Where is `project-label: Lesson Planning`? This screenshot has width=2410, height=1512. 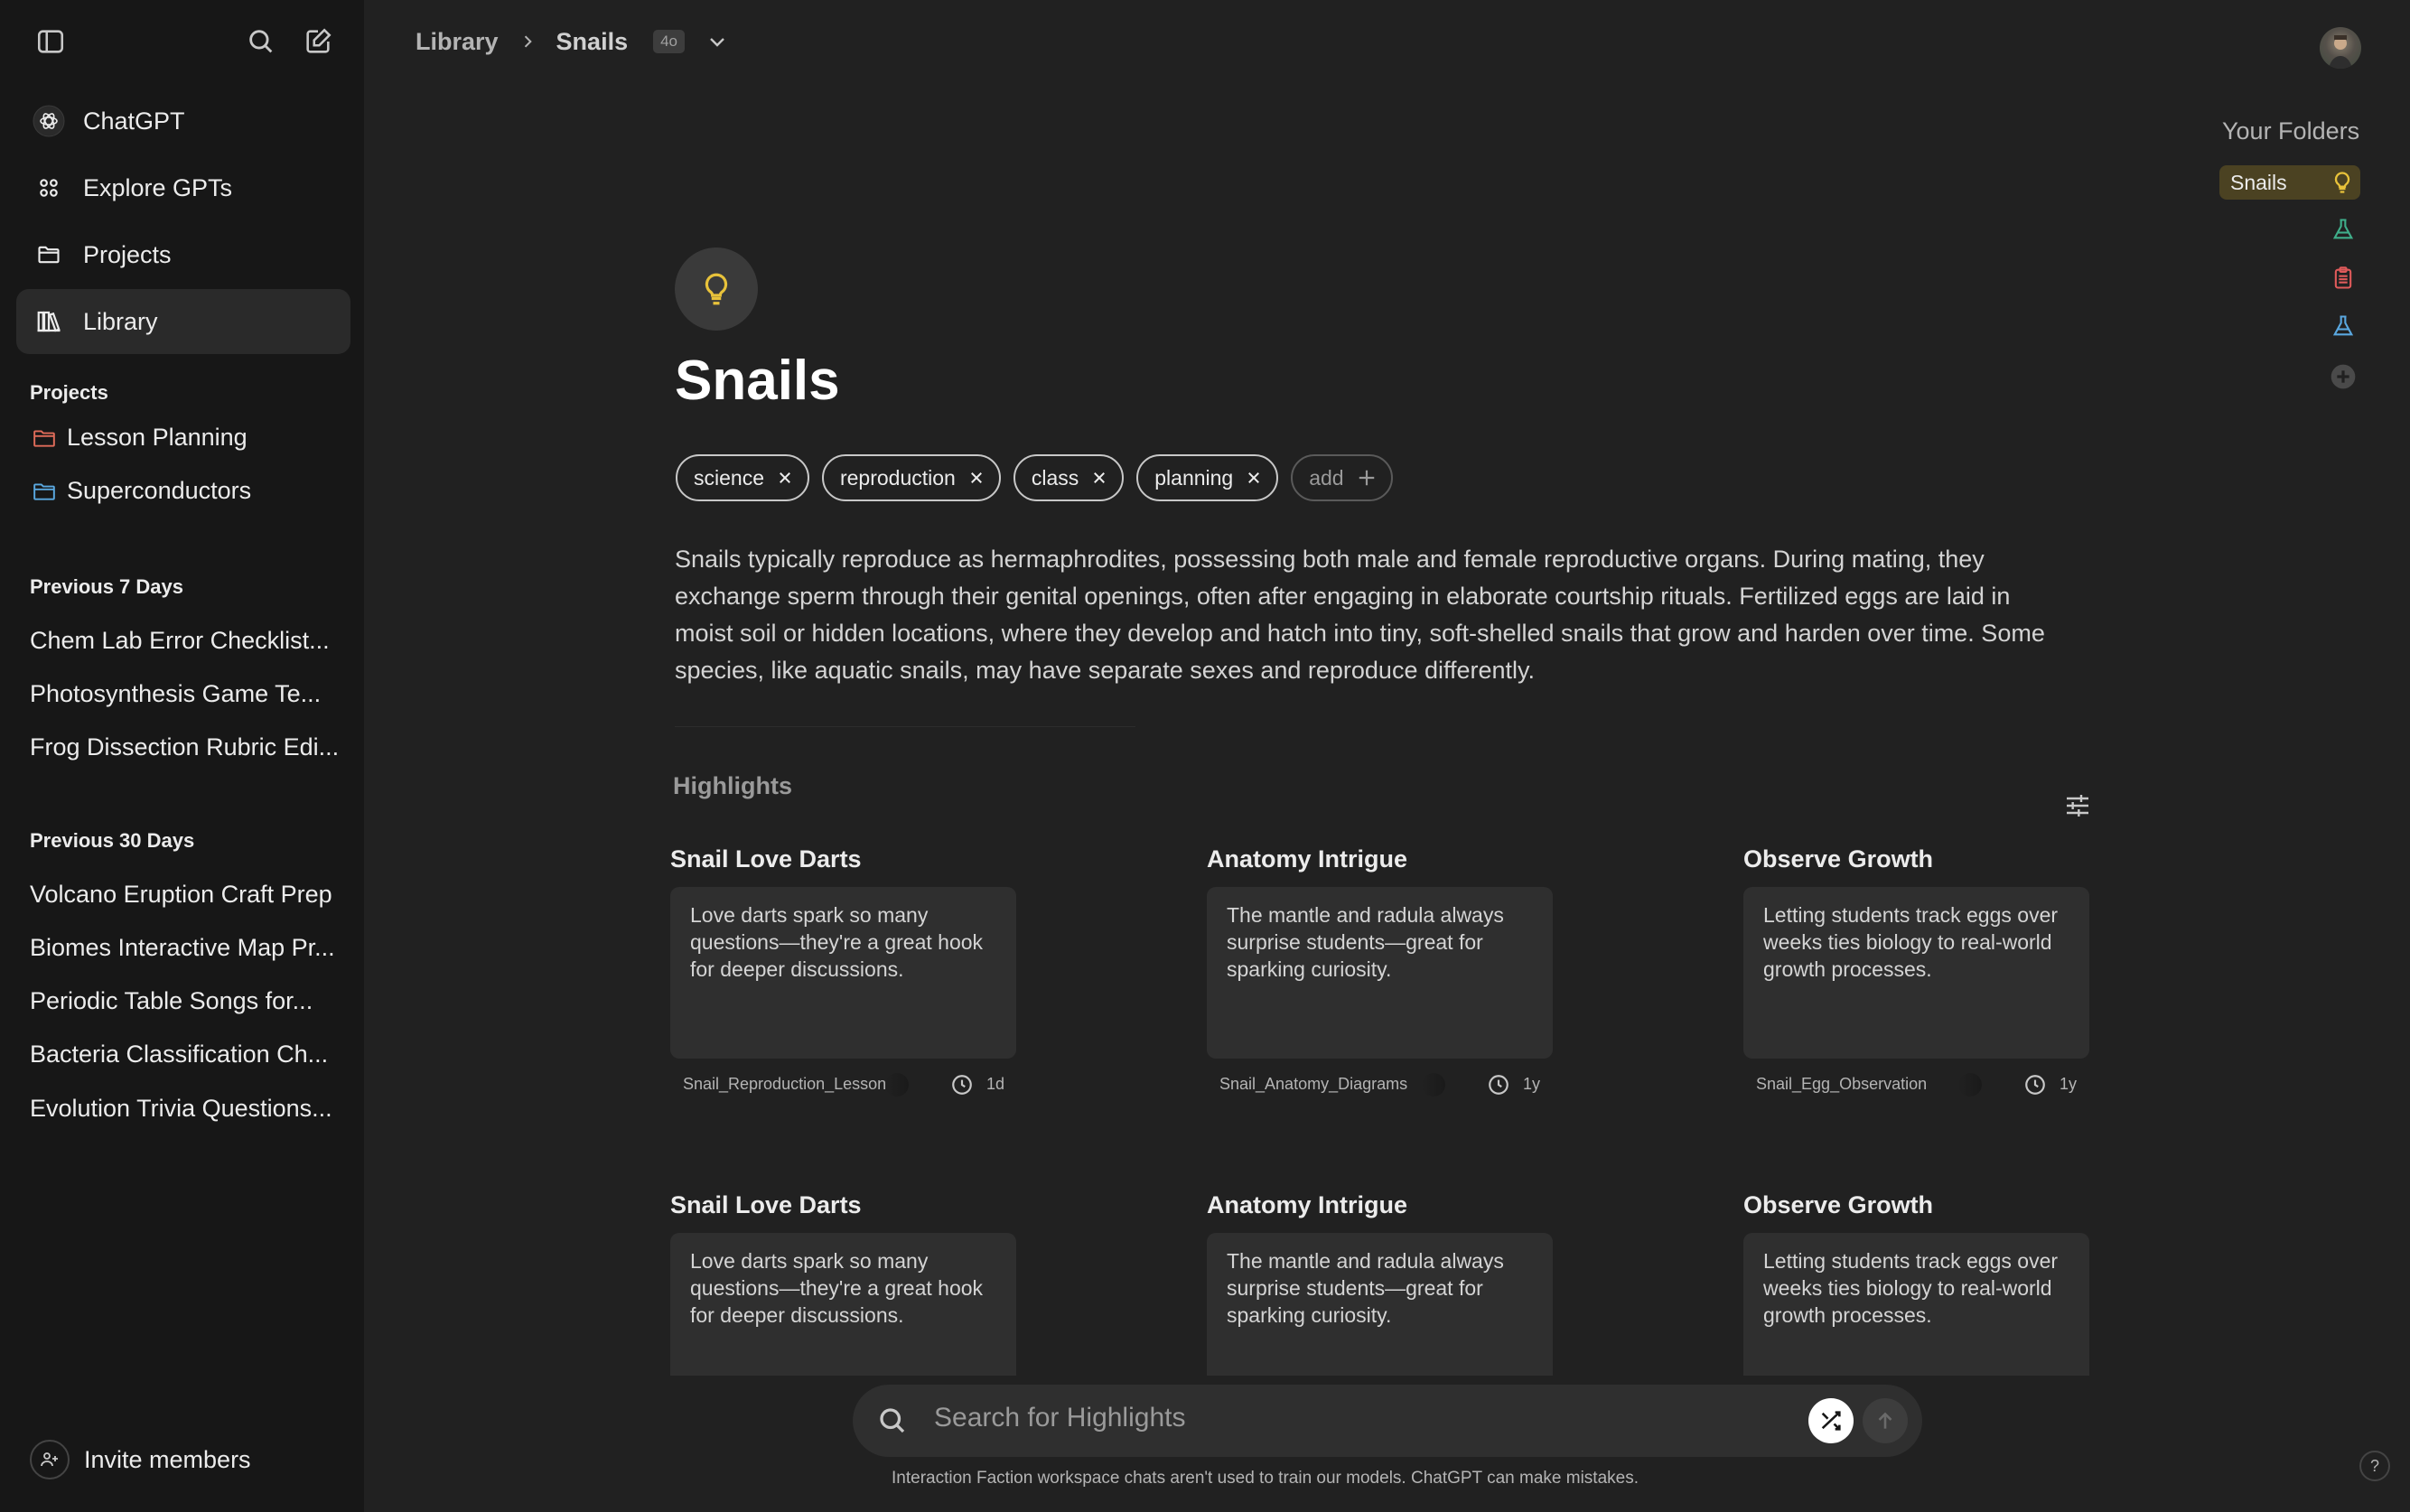 project-label: Lesson Planning is located at coordinates (158, 437).